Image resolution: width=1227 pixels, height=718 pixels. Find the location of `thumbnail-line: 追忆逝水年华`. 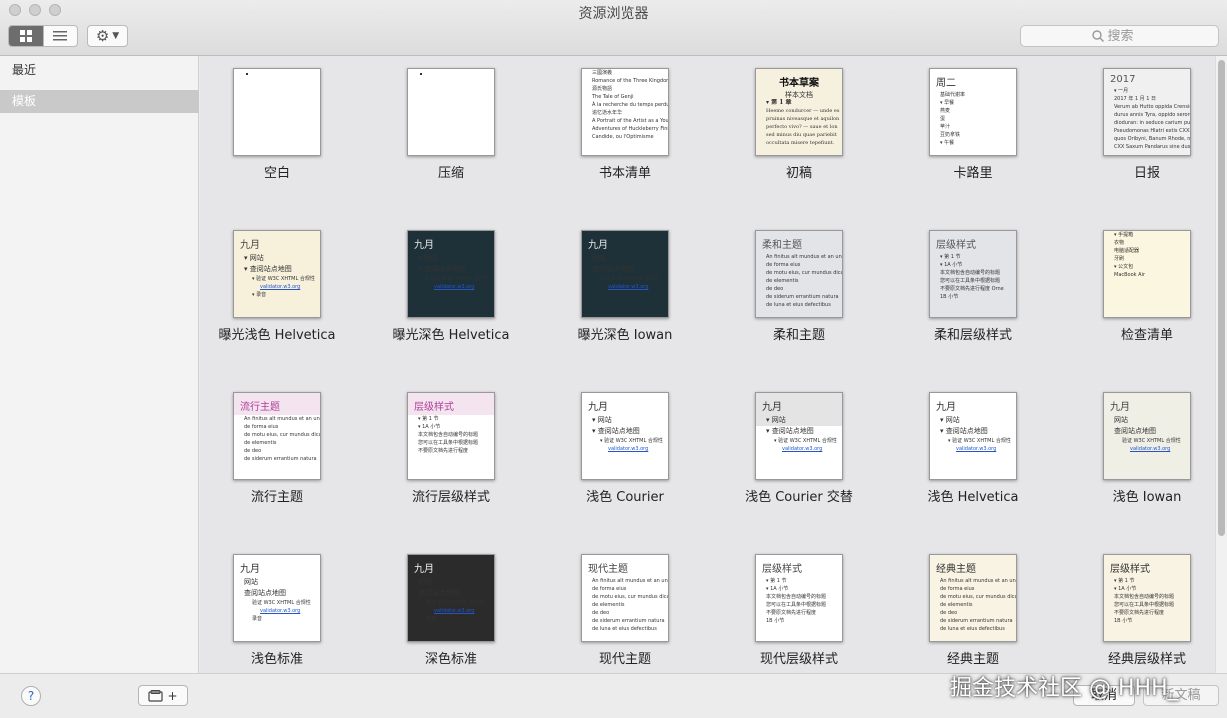

thumbnail-line: 追忆逝水年华 is located at coordinates (607, 113).